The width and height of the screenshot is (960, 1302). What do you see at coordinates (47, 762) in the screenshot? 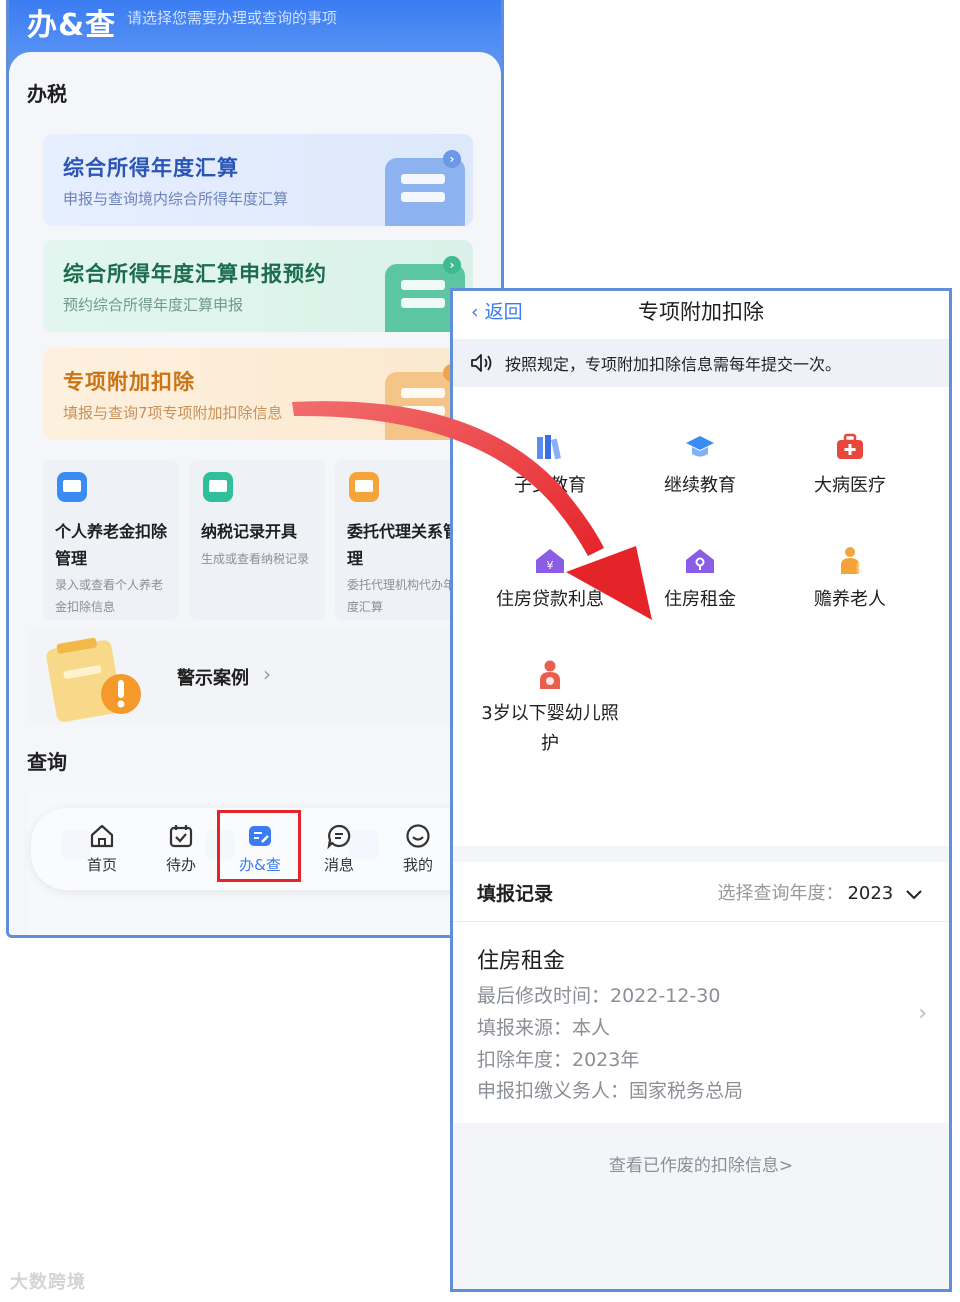
I see `section-title-query: 查询` at bounding box center [47, 762].